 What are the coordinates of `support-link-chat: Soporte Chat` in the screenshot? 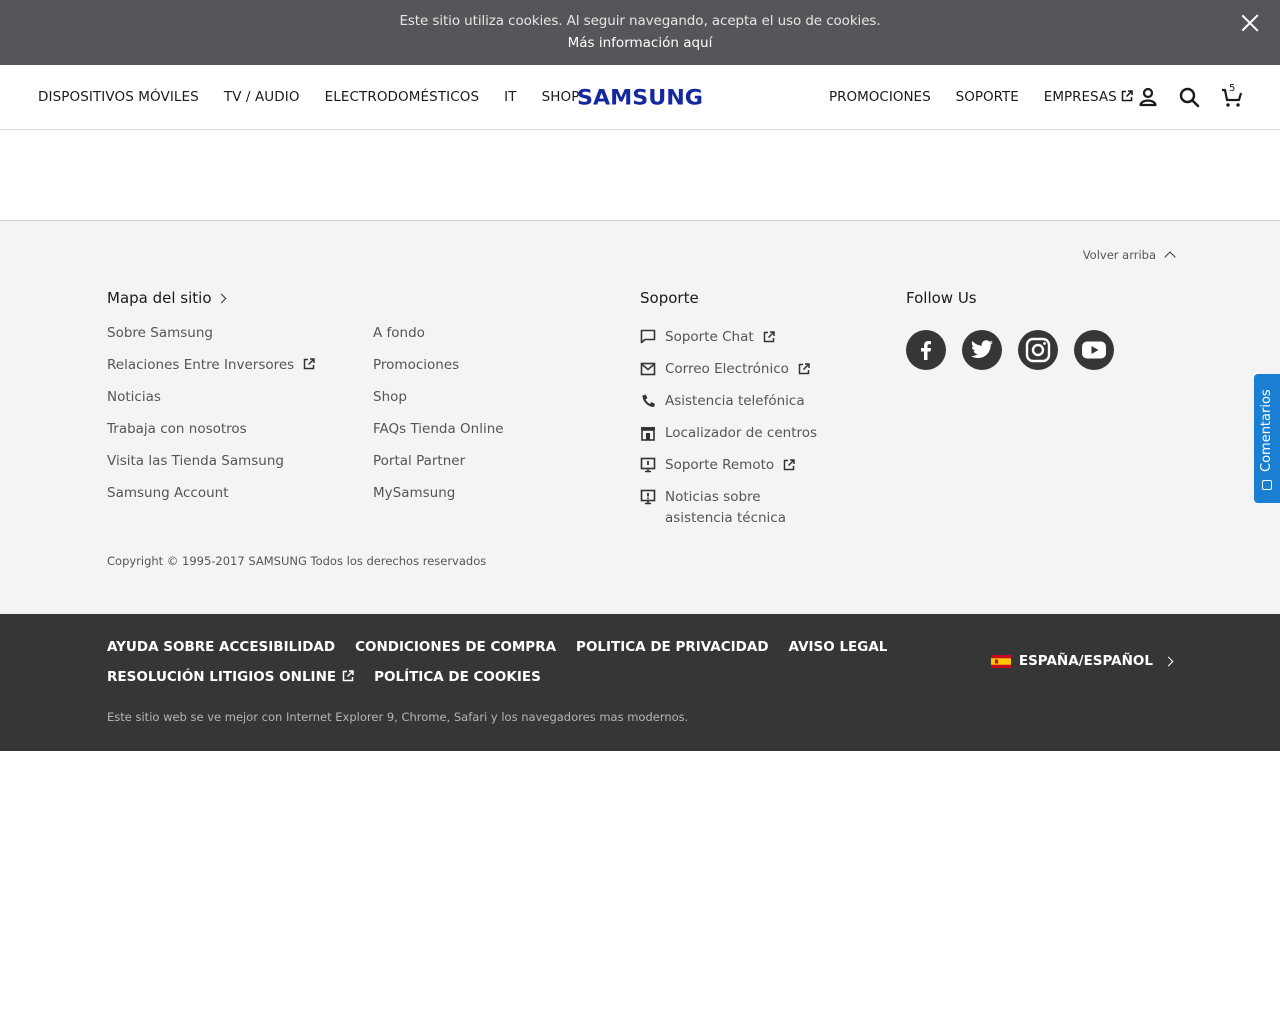 It's located at (740, 343).